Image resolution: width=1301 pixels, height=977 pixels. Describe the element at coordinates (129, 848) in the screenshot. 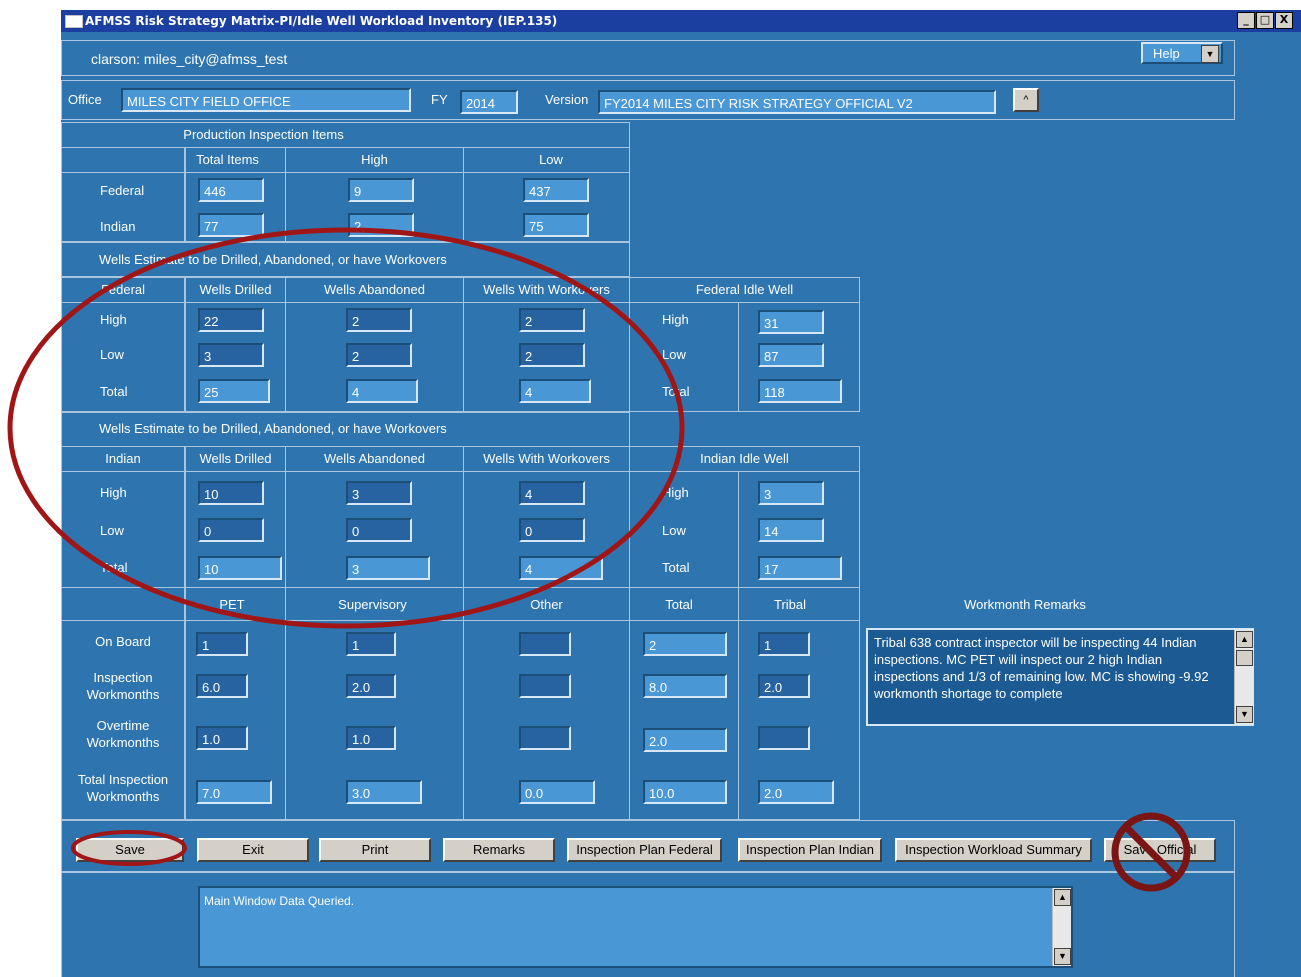

I see `annotation-ellipse-save` at that location.